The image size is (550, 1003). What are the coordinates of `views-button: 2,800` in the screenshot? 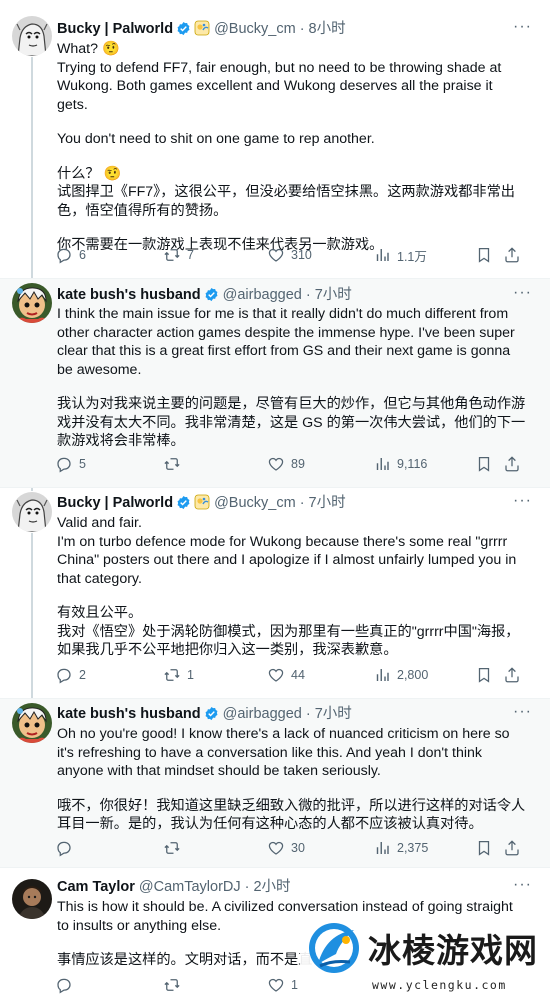 It's located at (400, 675).